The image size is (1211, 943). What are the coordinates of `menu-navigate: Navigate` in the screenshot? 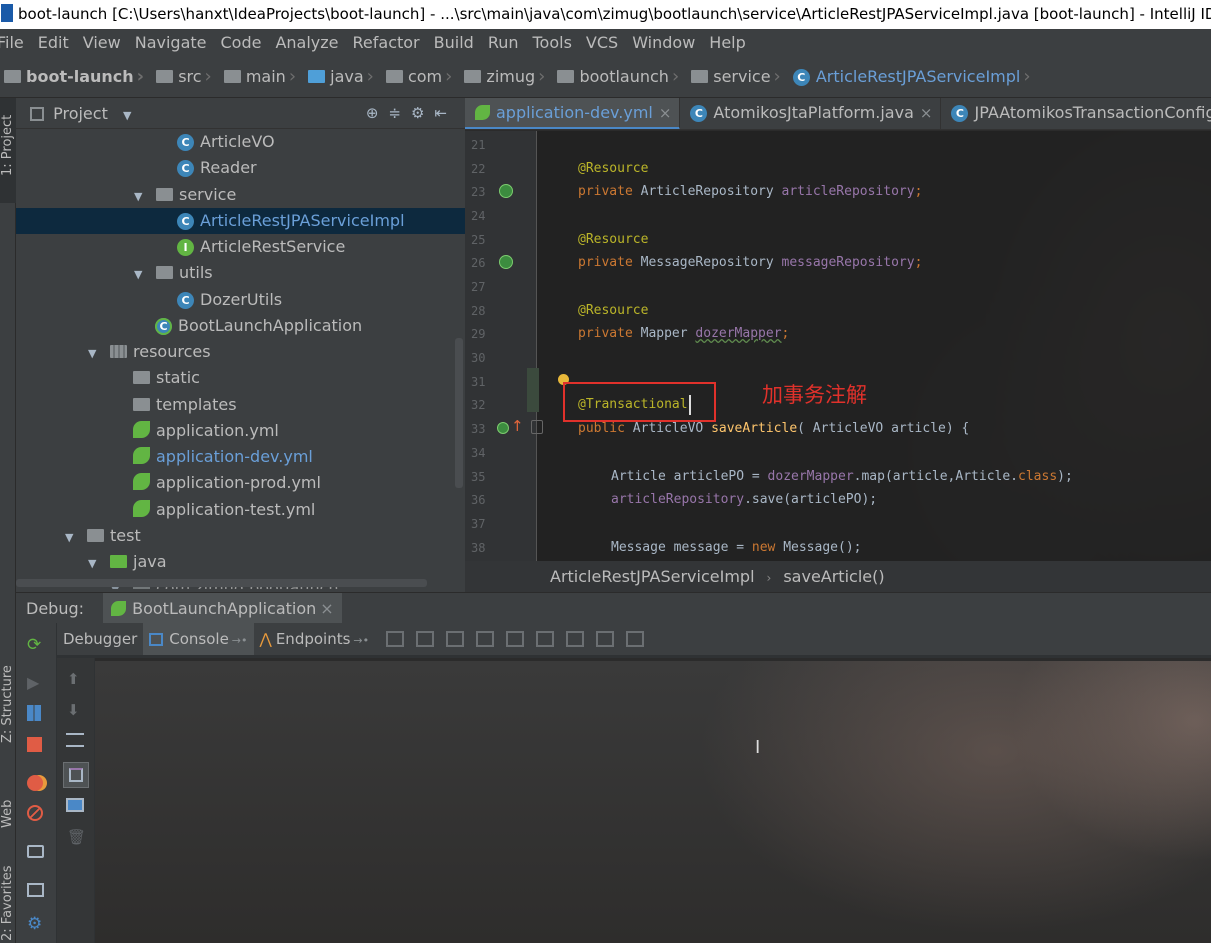 It's located at (174, 42).